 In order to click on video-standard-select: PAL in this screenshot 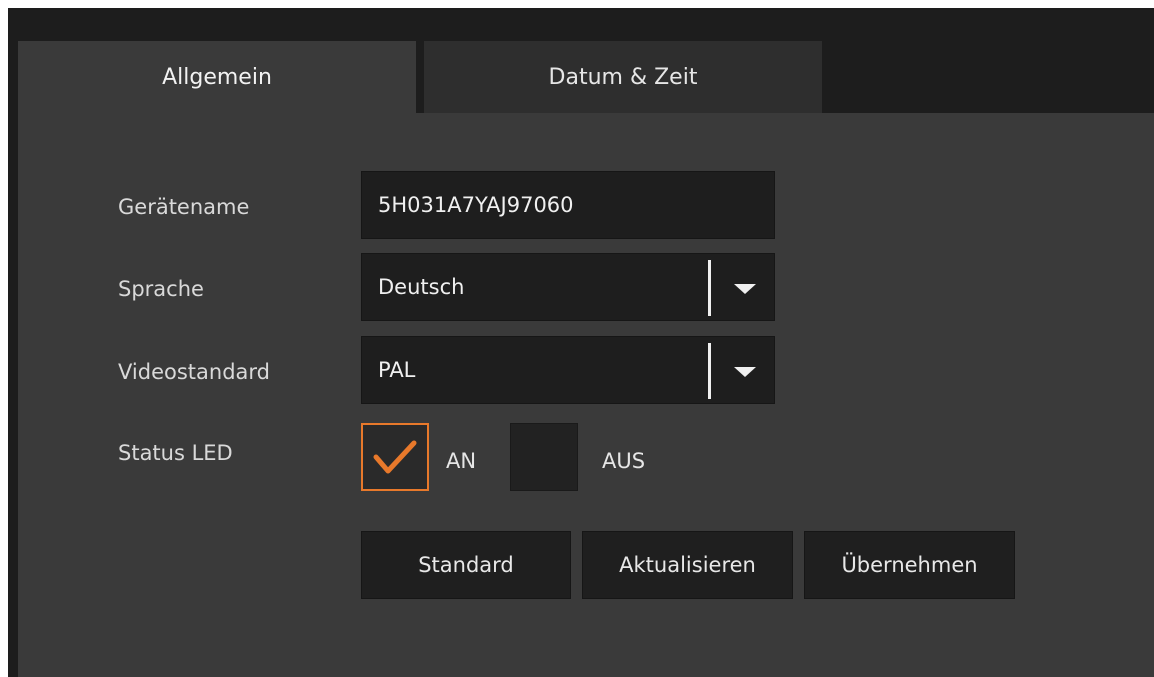, I will do `click(568, 370)`.